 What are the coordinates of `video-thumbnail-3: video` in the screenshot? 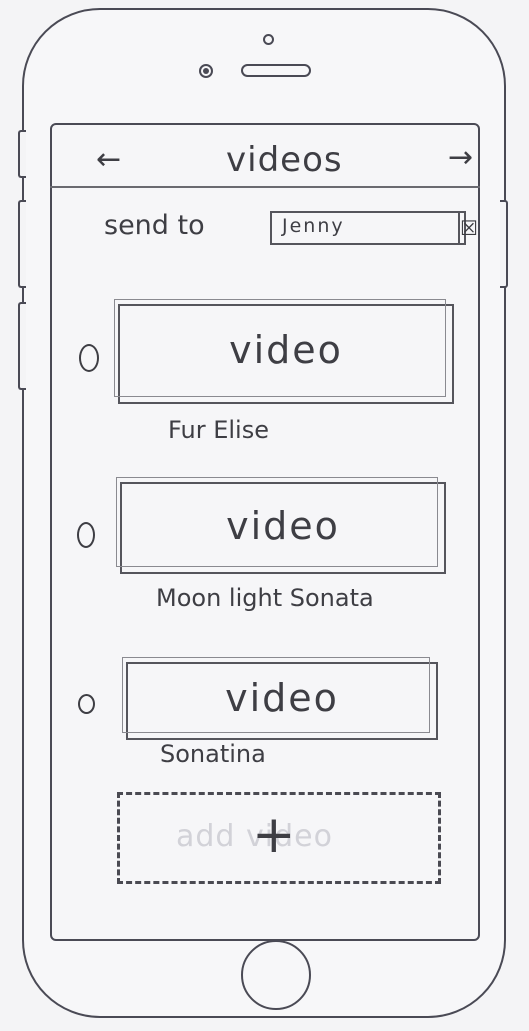 It's located at (280, 698).